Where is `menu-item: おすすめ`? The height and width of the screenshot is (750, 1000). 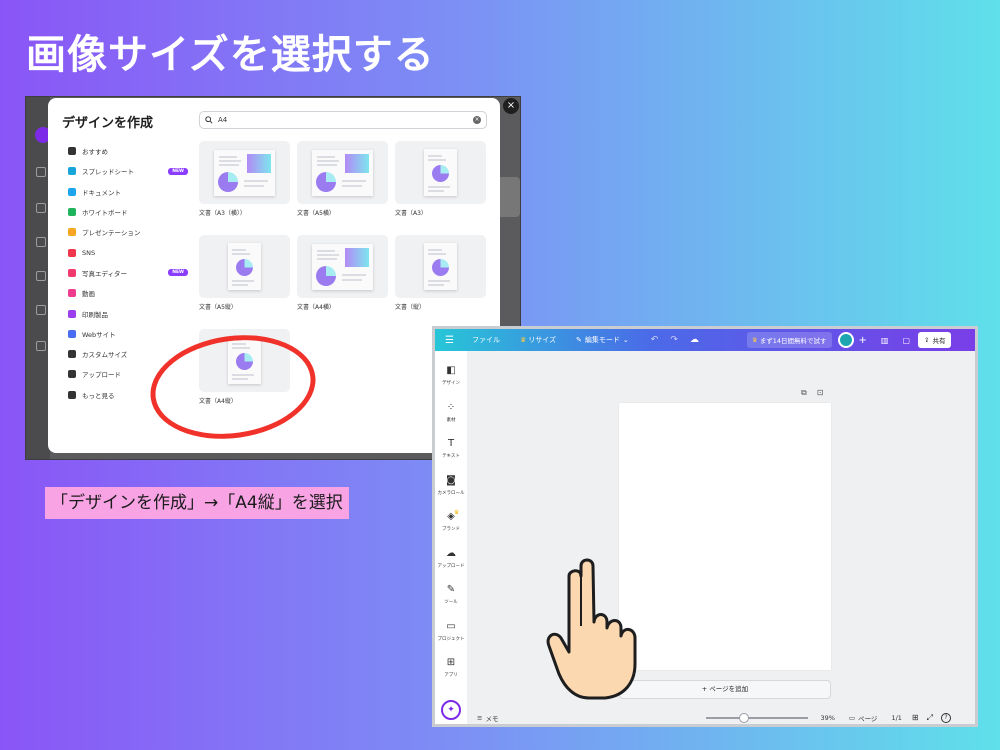
menu-item: おすすめ is located at coordinates (128, 151).